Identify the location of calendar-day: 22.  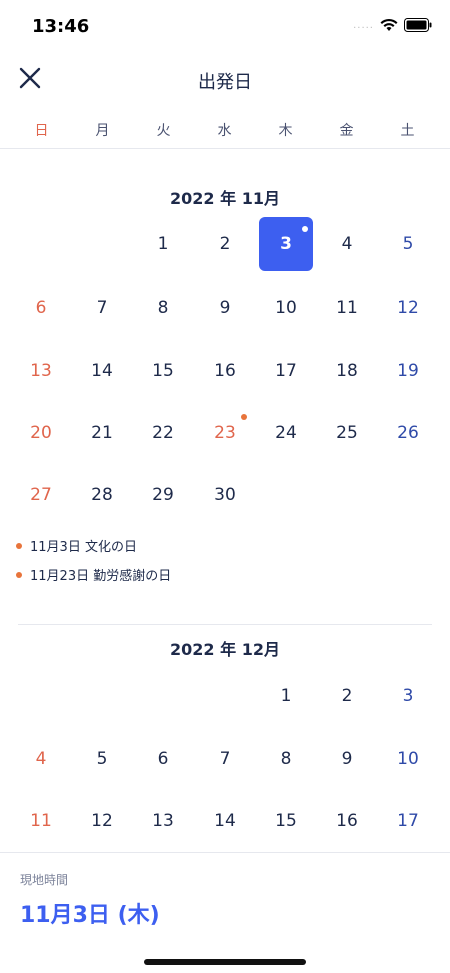
(163, 433).